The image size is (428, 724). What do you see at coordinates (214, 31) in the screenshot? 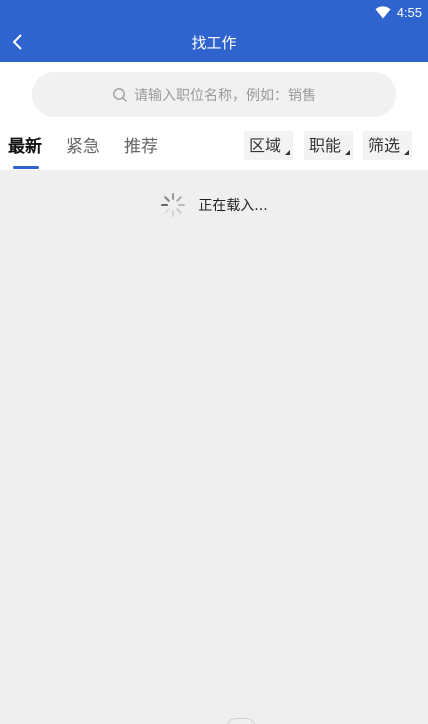
I see `app-header: 4:55 找工作` at bounding box center [214, 31].